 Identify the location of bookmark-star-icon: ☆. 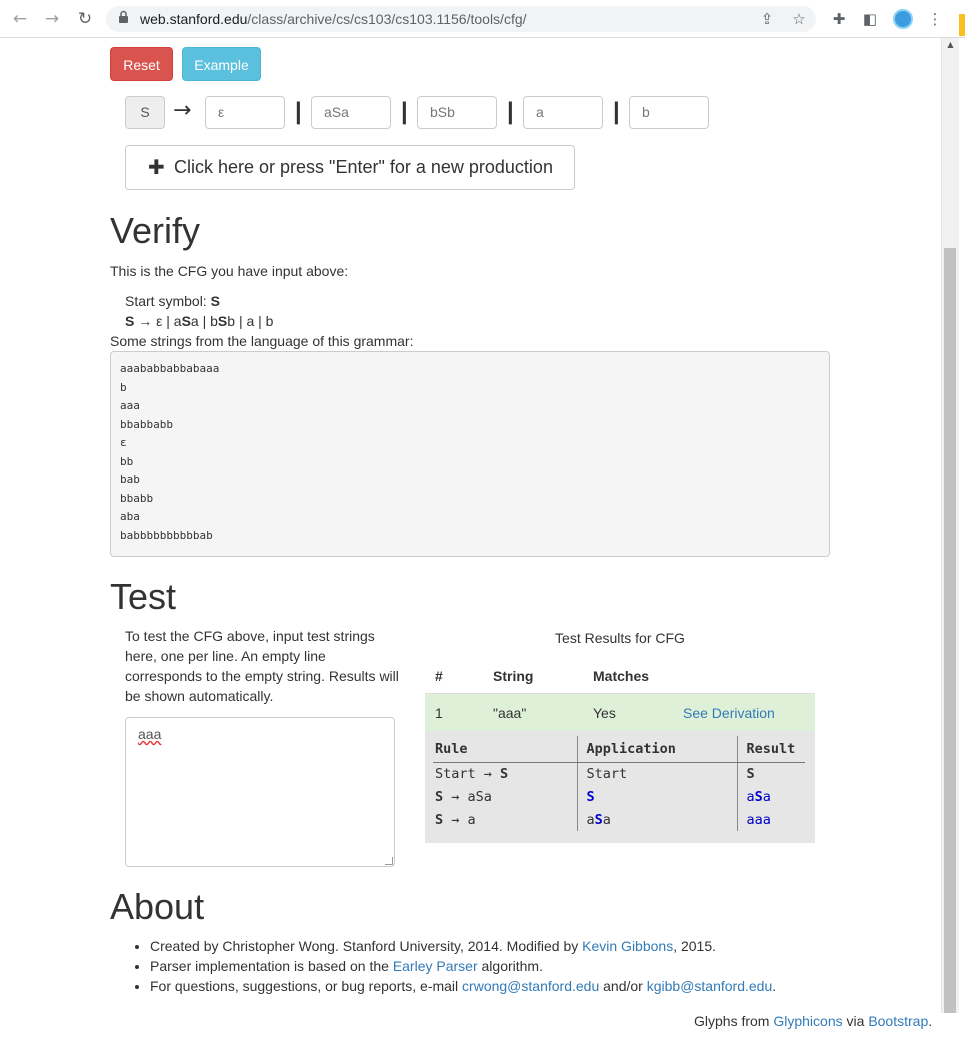
(799, 19).